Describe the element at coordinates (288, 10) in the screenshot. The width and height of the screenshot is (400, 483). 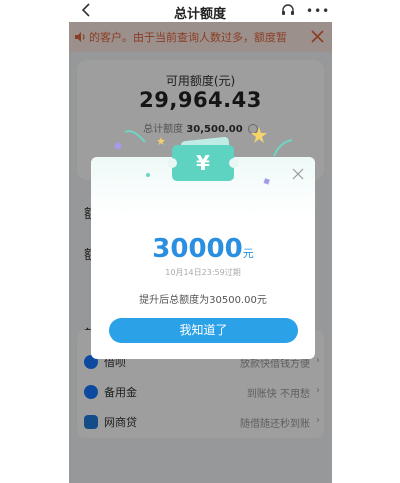
I see `headset-icon` at that location.